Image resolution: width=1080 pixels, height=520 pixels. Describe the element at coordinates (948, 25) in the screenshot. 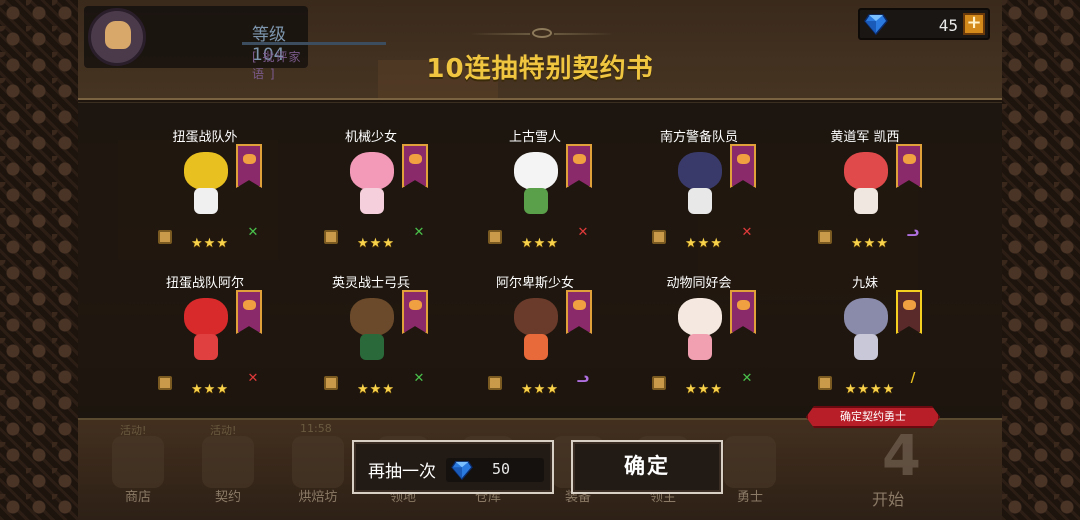

I see `gem-count: 45` at that location.